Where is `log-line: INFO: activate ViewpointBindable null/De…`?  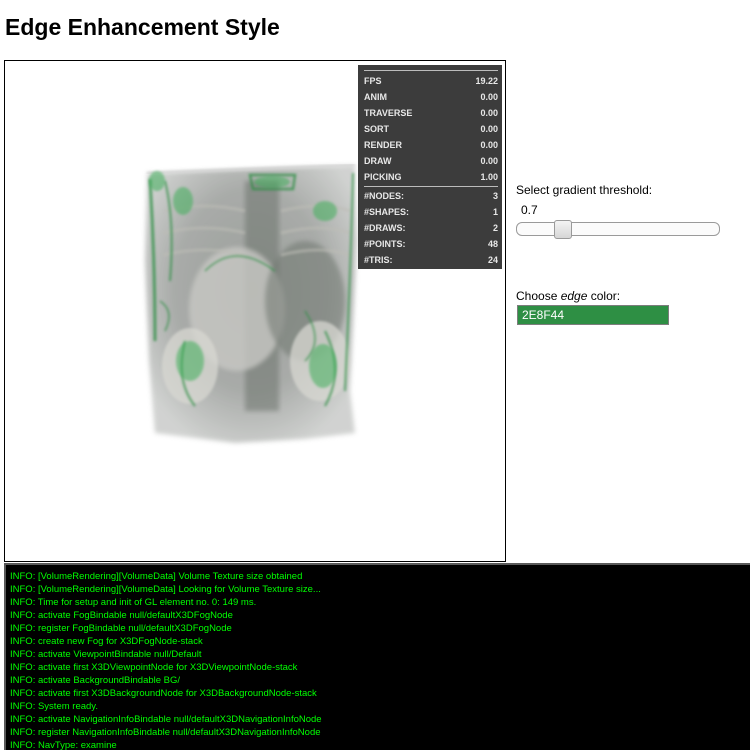
log-line: INFO: activate ViewpointBindable null/De… is located at coordinates (106, 654).